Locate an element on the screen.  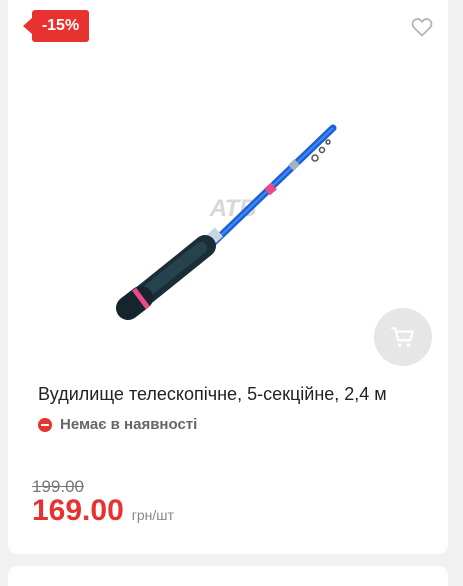
heart-outline-icon is located at coordinates (422, 27).